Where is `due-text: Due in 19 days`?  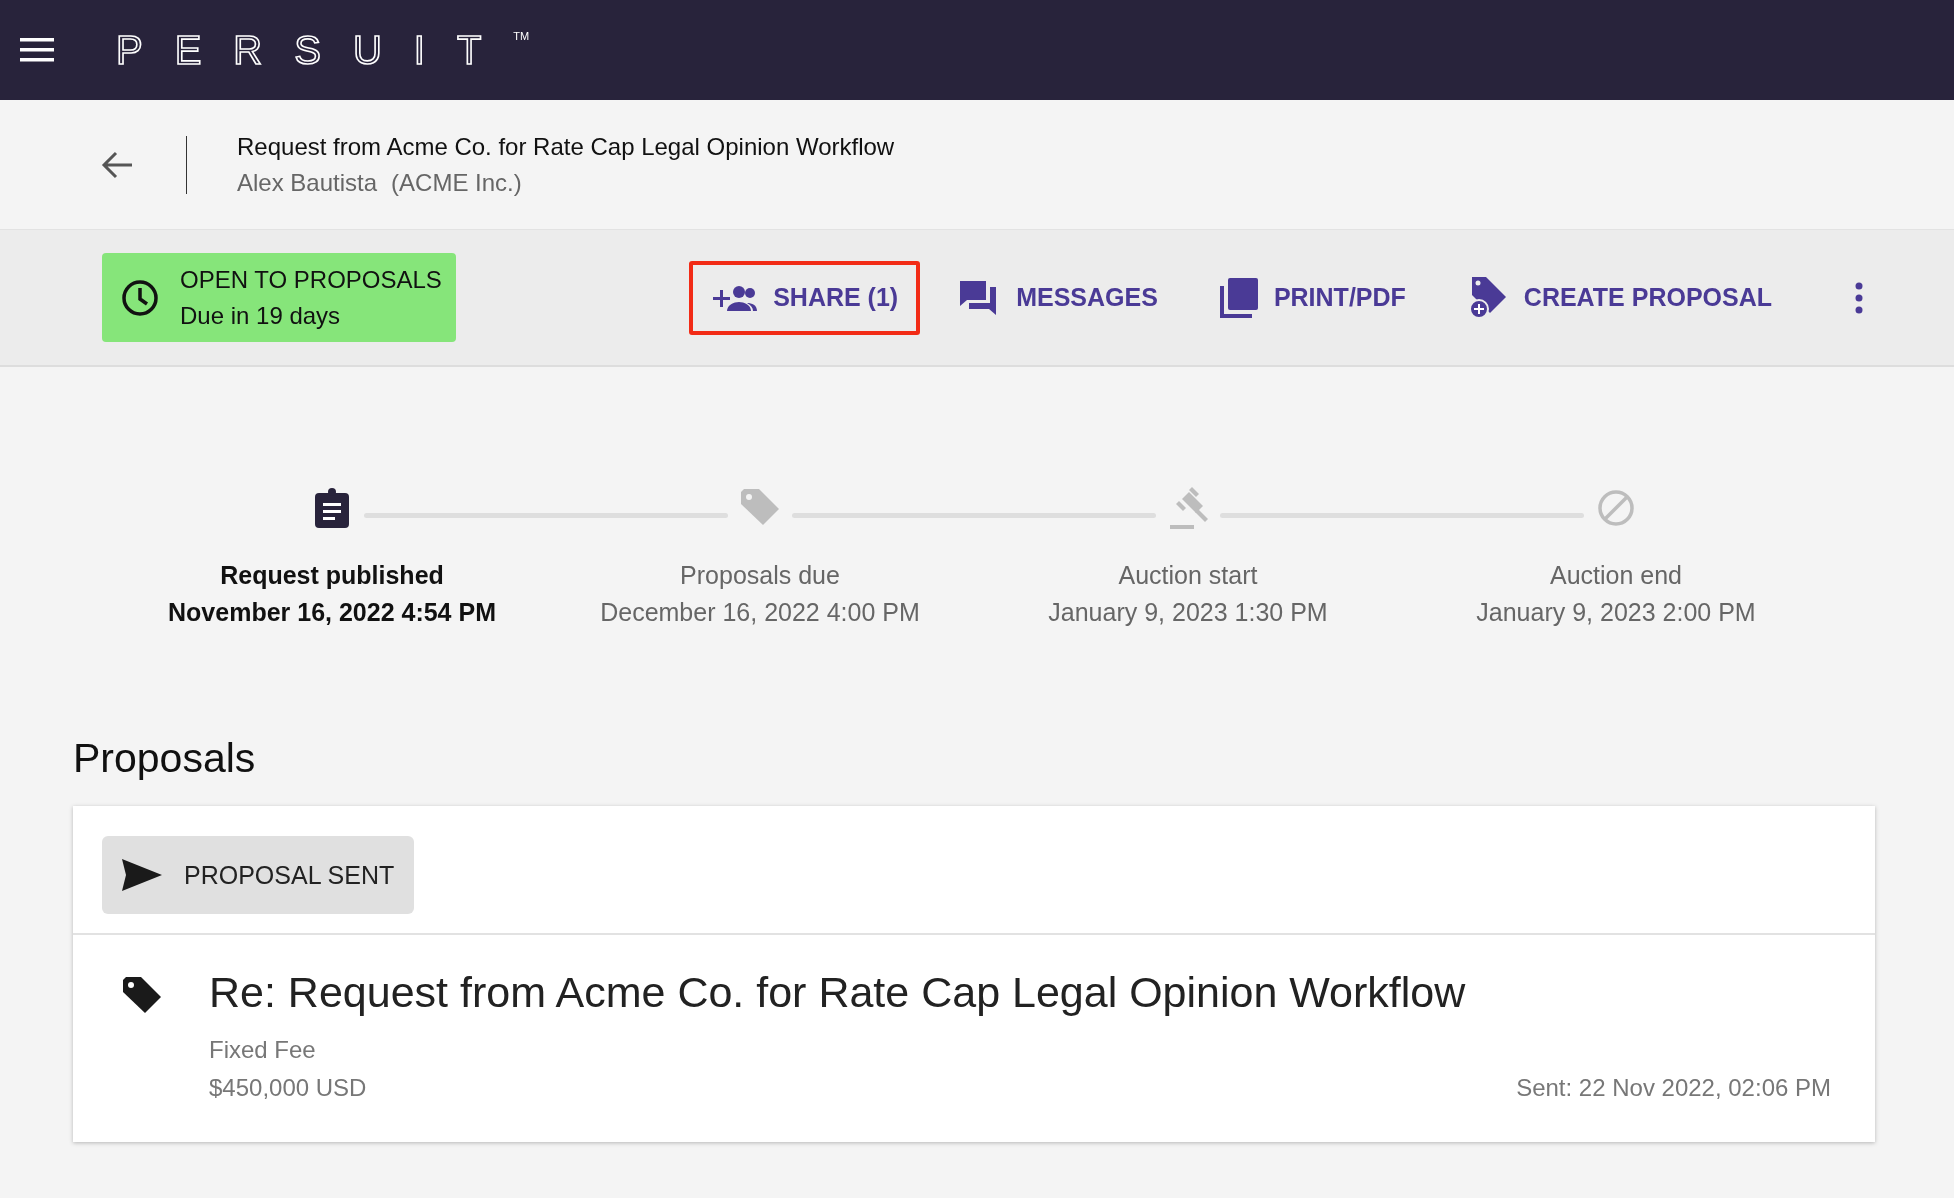 due-text: Due in 19 days is located at coordinates (261, 315).